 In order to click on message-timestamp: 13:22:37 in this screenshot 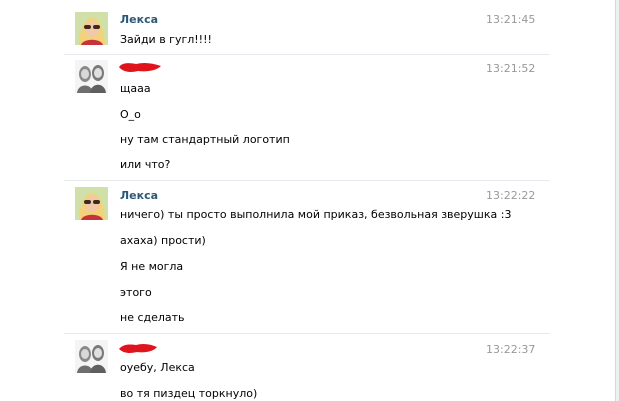, I will do `click(511, 349)`.